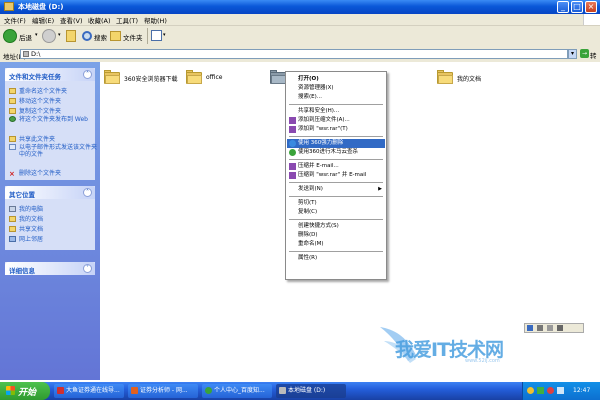 This screenshot has height=400, width=600. I want to click on place-network: 网上邻居, so click(26, 238).